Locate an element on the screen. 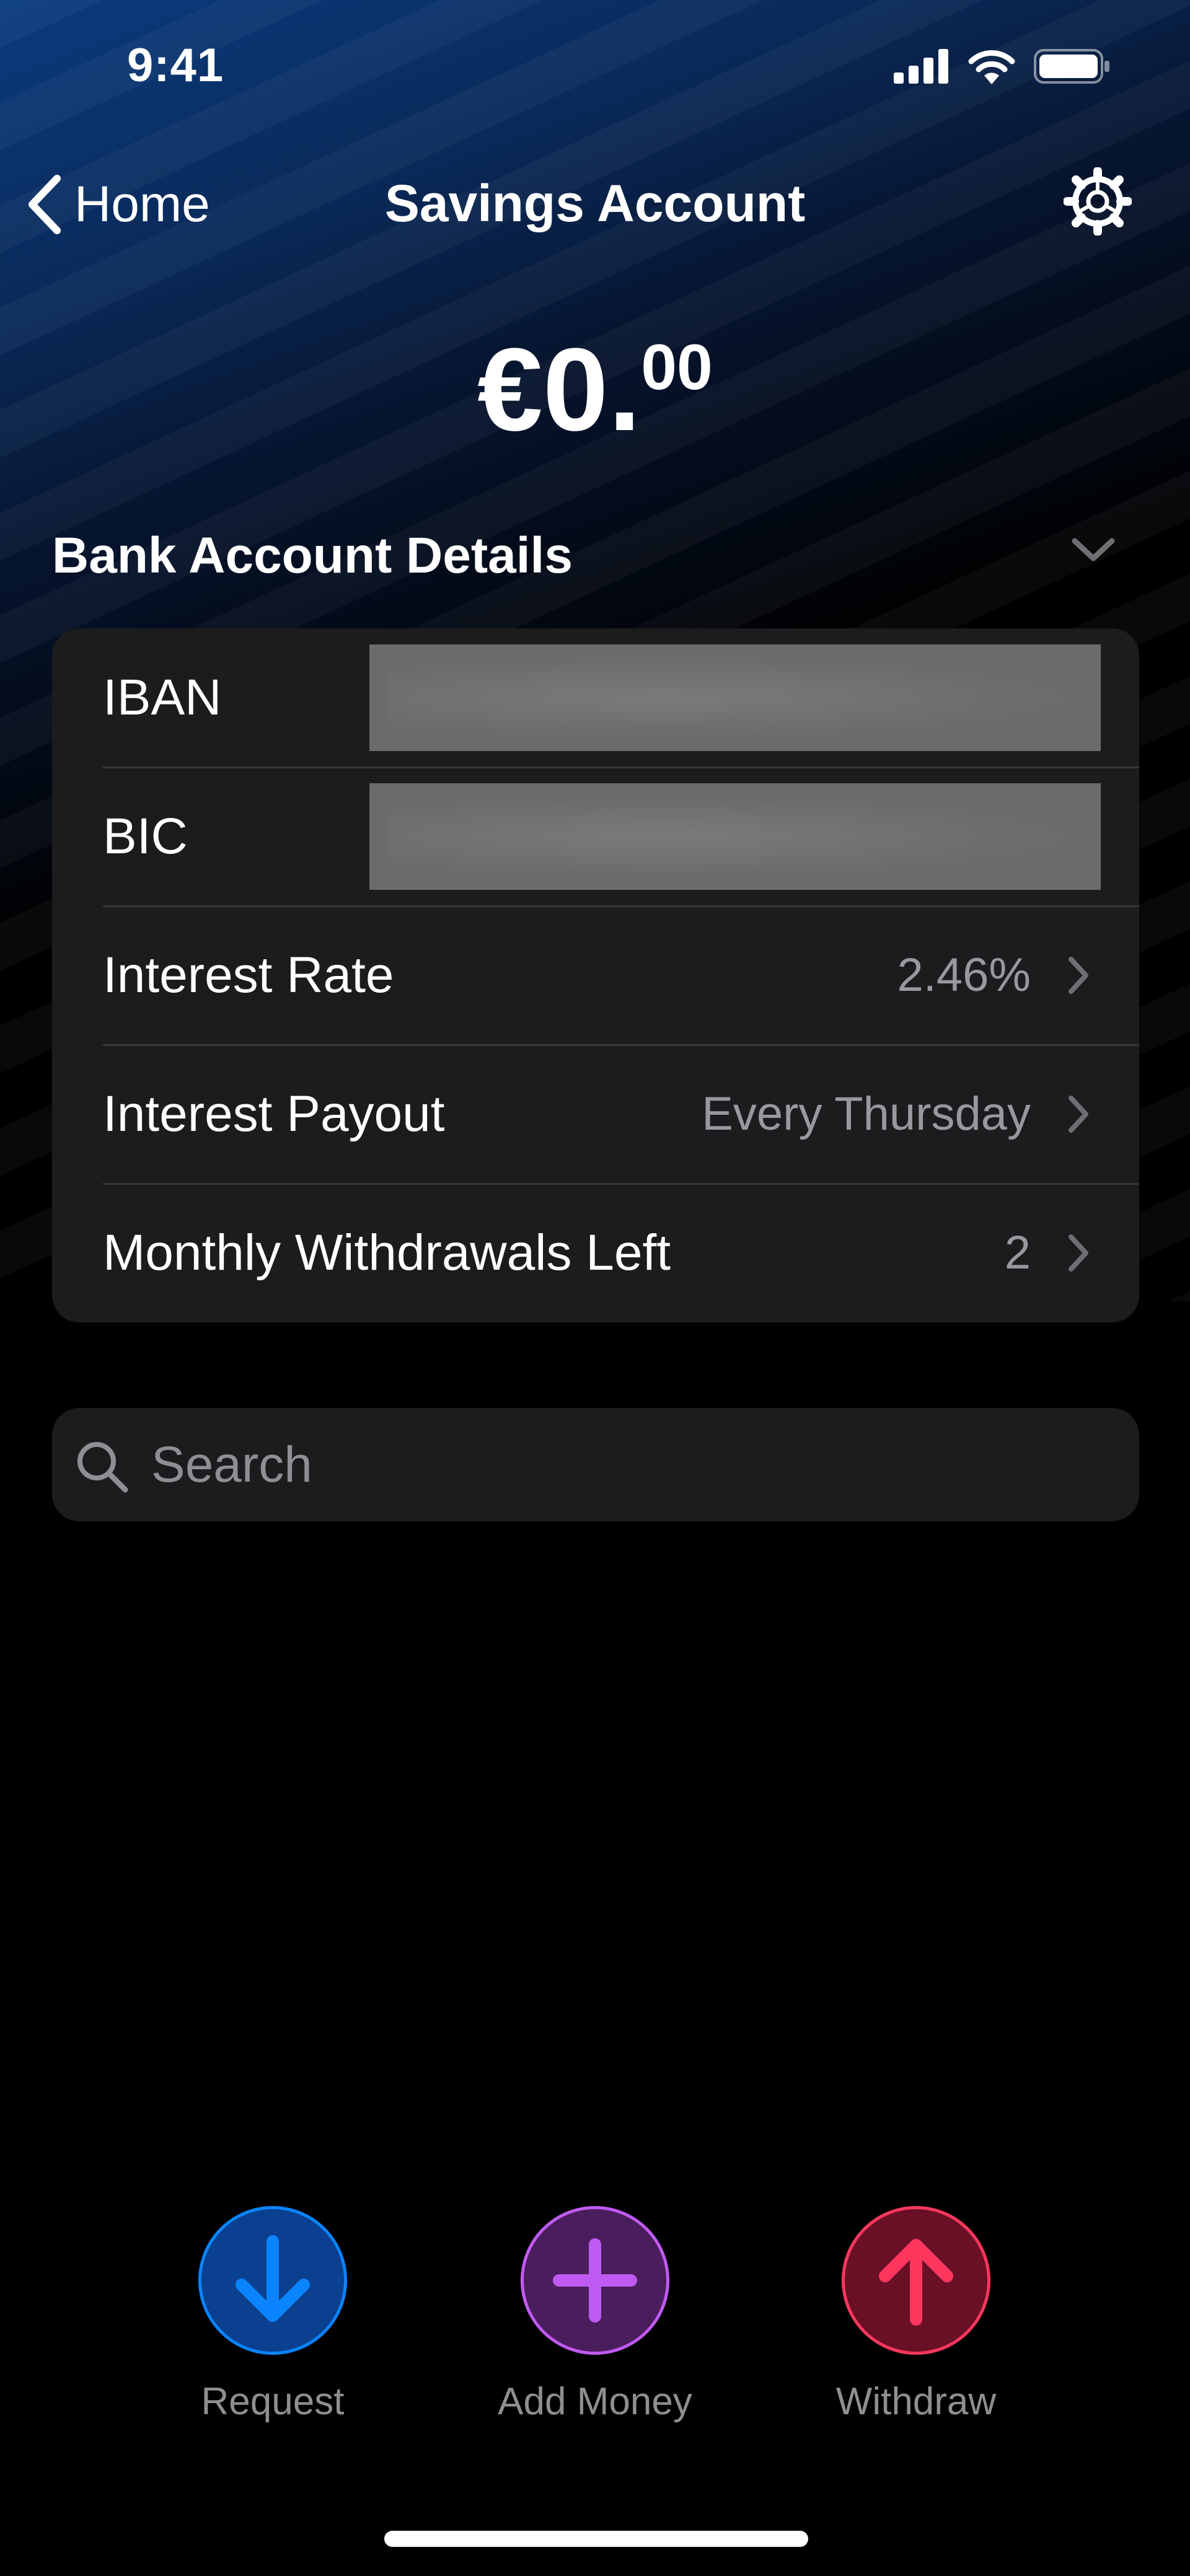 Image resolution: width=1190 pixels, height=2576 pixels. wifi-icon is located at coordinates (991, 67).